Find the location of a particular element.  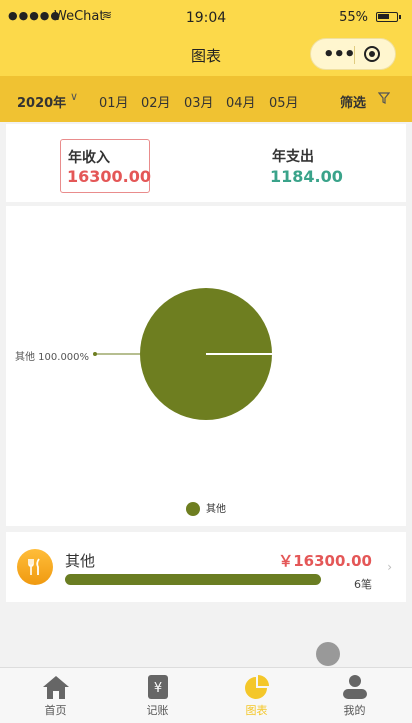

income-label: 年收入 is located at coordinates (89, 158).